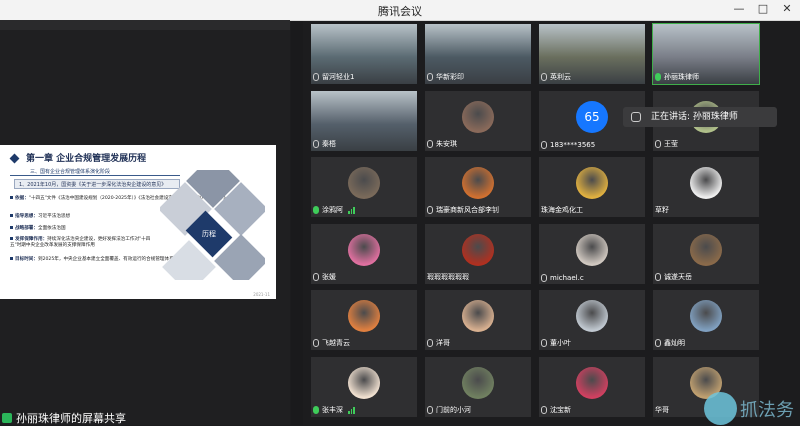 The width and height of the screenshot is (800, 426). What do you see at coordinates (677, 77) in the screenshot?
I see `participant-name-bar: 孙丽珠律师` at bounding box center [677, 77].